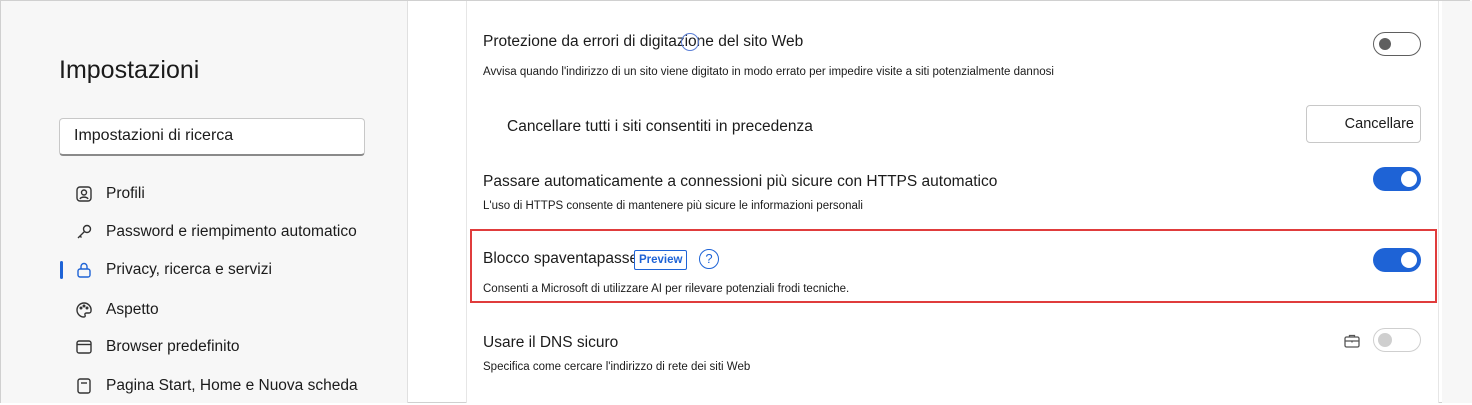 The width and height of the screenshot is (1472, 405). What do you see at coordinates (565, 258) in the screenshot?
I see `scareware-title: Blocco spaventapasseri` at bounding box center [565, 258].